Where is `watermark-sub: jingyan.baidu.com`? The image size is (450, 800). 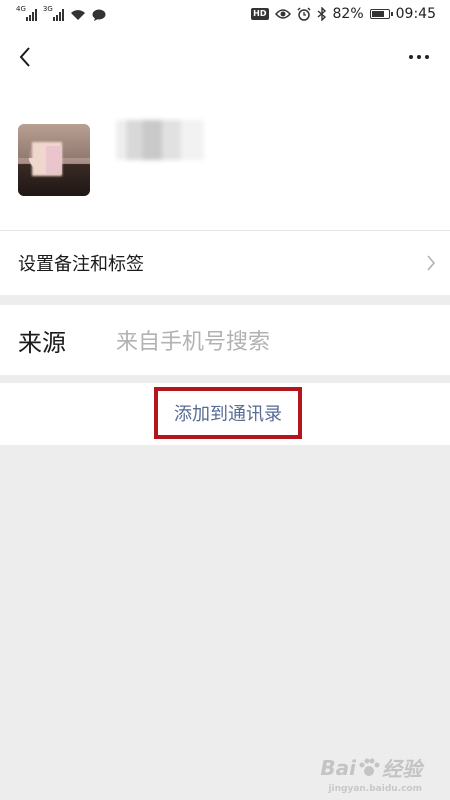
watermark-sub: jingyan.baidu.com is located at coordinates (375, 789).